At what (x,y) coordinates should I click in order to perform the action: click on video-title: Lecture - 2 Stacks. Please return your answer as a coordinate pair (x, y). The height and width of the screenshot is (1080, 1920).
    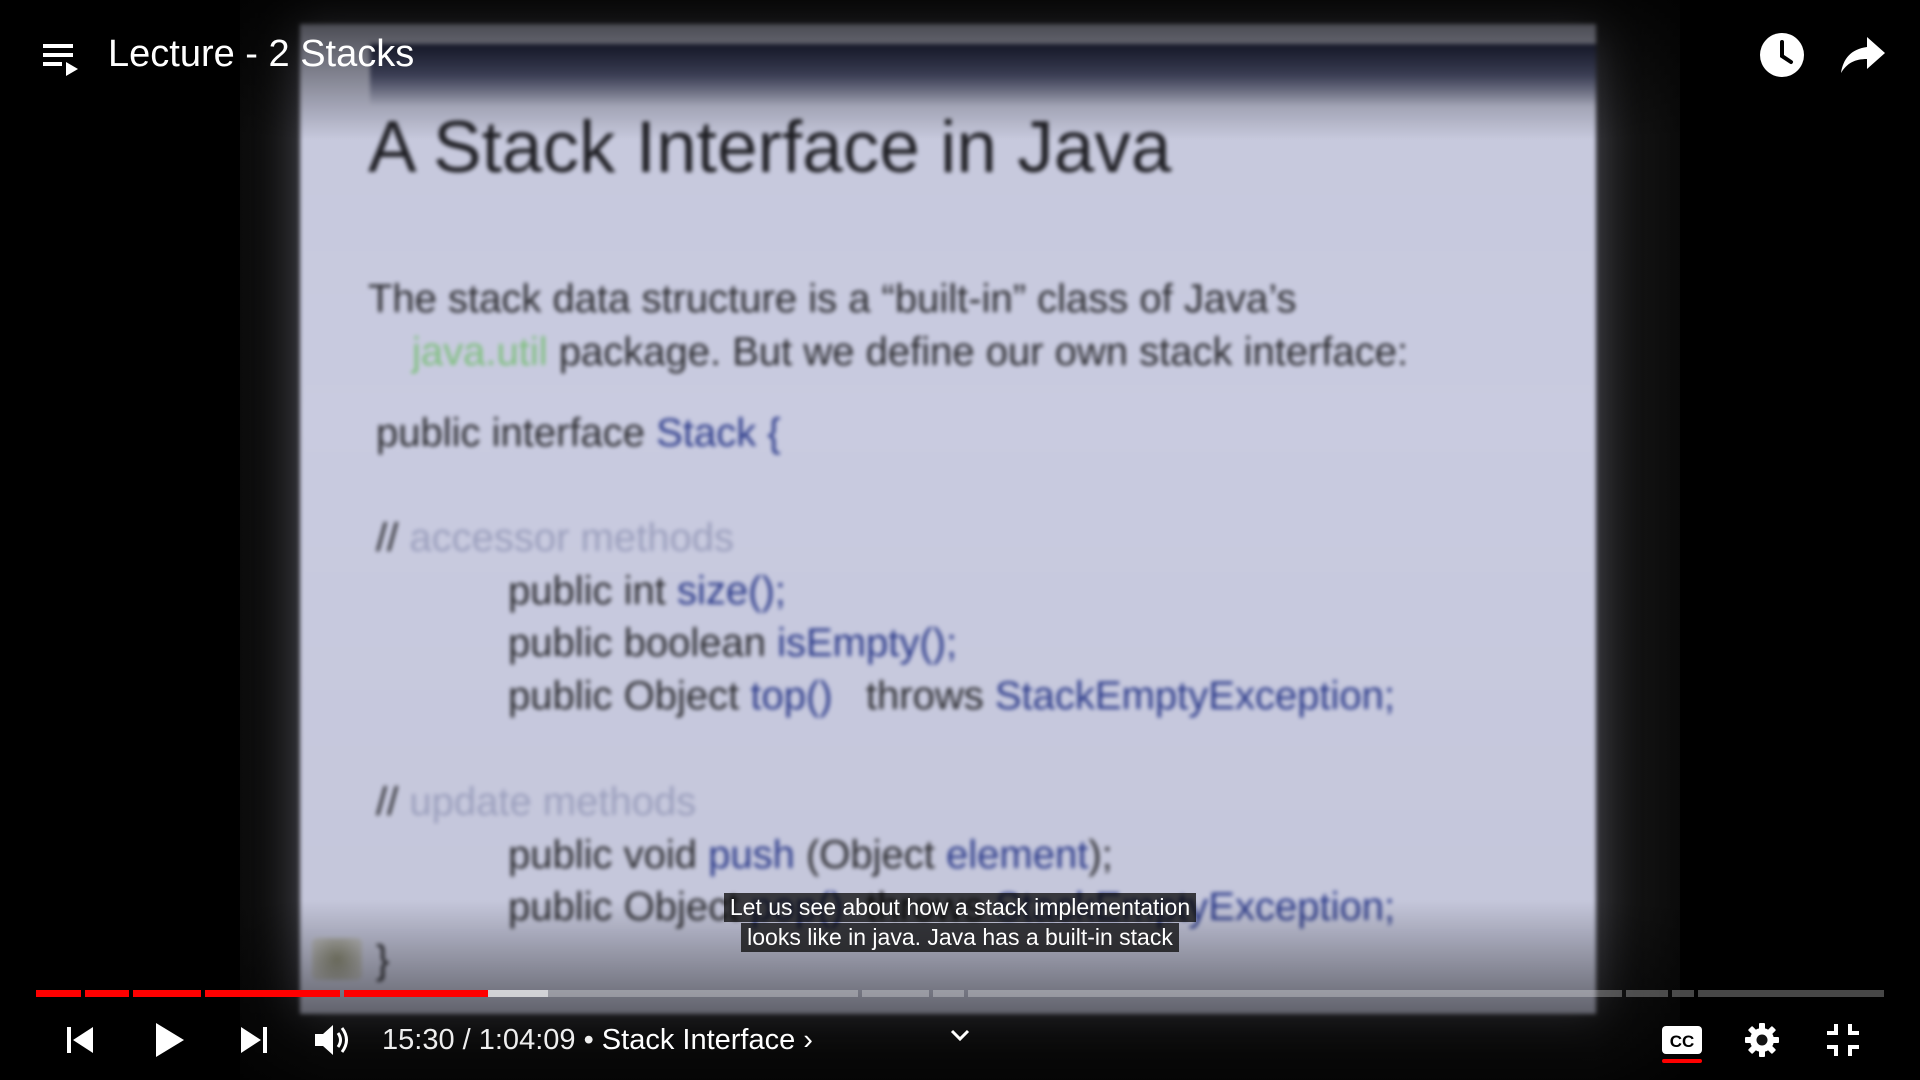
    Looking at the image, I should click on (261, 54).